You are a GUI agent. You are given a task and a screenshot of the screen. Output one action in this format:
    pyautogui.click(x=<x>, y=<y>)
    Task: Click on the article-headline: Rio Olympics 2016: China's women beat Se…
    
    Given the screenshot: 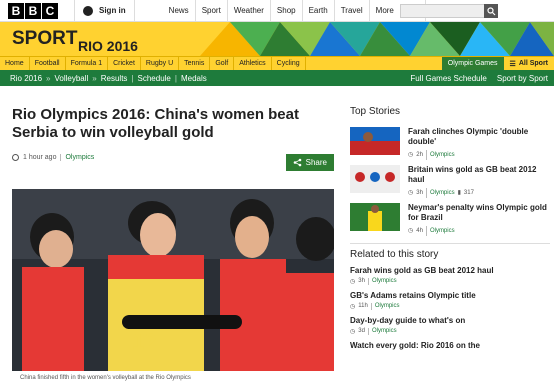 What is the action you would take?
    pyautogui.click(x=155, y=123)
    